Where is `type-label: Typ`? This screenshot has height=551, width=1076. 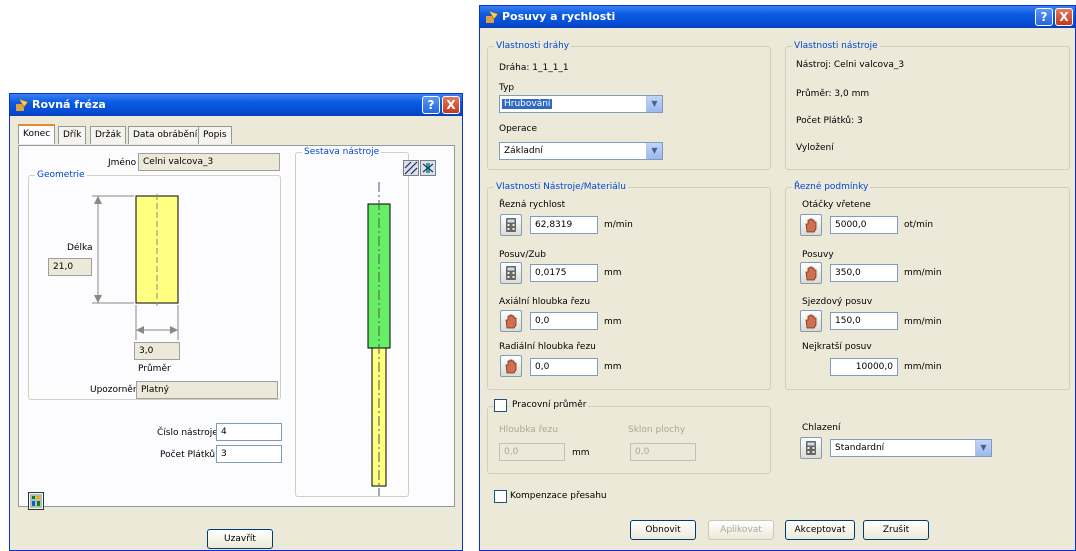 type-label: Typ is located at coordinates (507, 88).